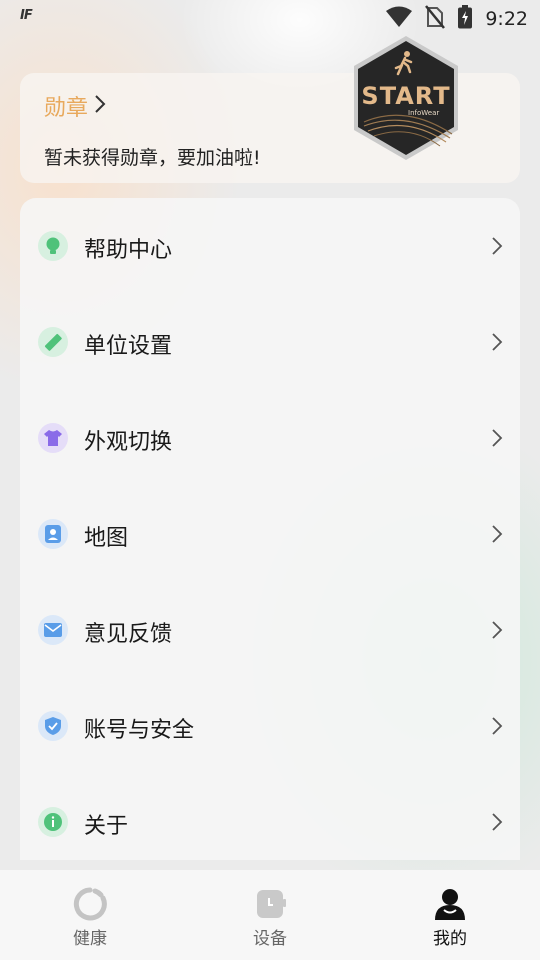 This screenshot has height=960, width=540. What do you see at coordinates (450, 939) in the screenshot?
I see `tab-label: 我的` at bounding box center [450, 939].